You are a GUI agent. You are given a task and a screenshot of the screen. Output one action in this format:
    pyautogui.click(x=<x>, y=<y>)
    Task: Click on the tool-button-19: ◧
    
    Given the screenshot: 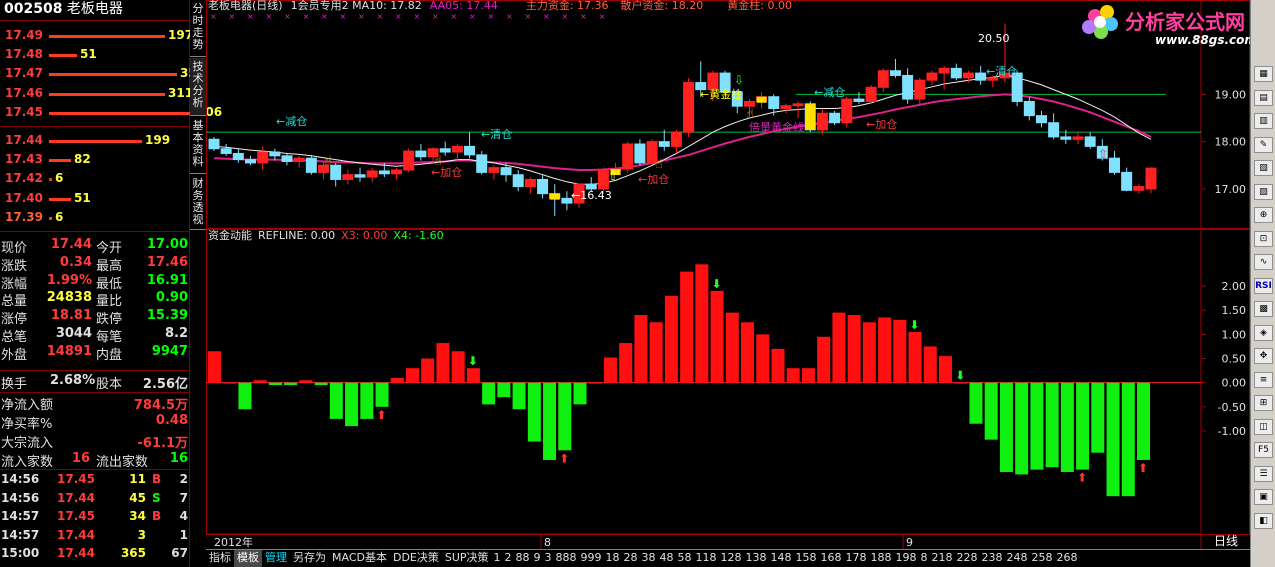 What is the action you would take?
    pyautogui.click(x=1263, y=520)
    